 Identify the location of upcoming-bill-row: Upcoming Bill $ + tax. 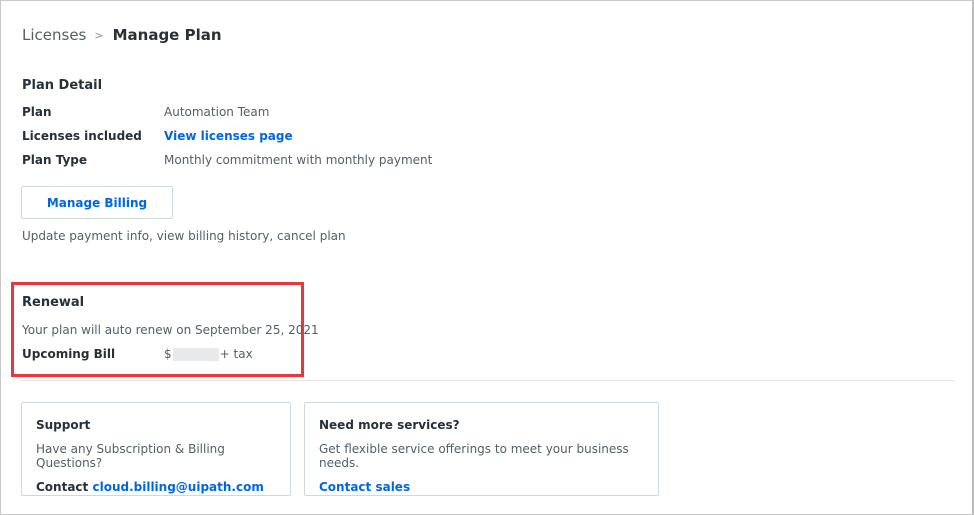
(137, 354).